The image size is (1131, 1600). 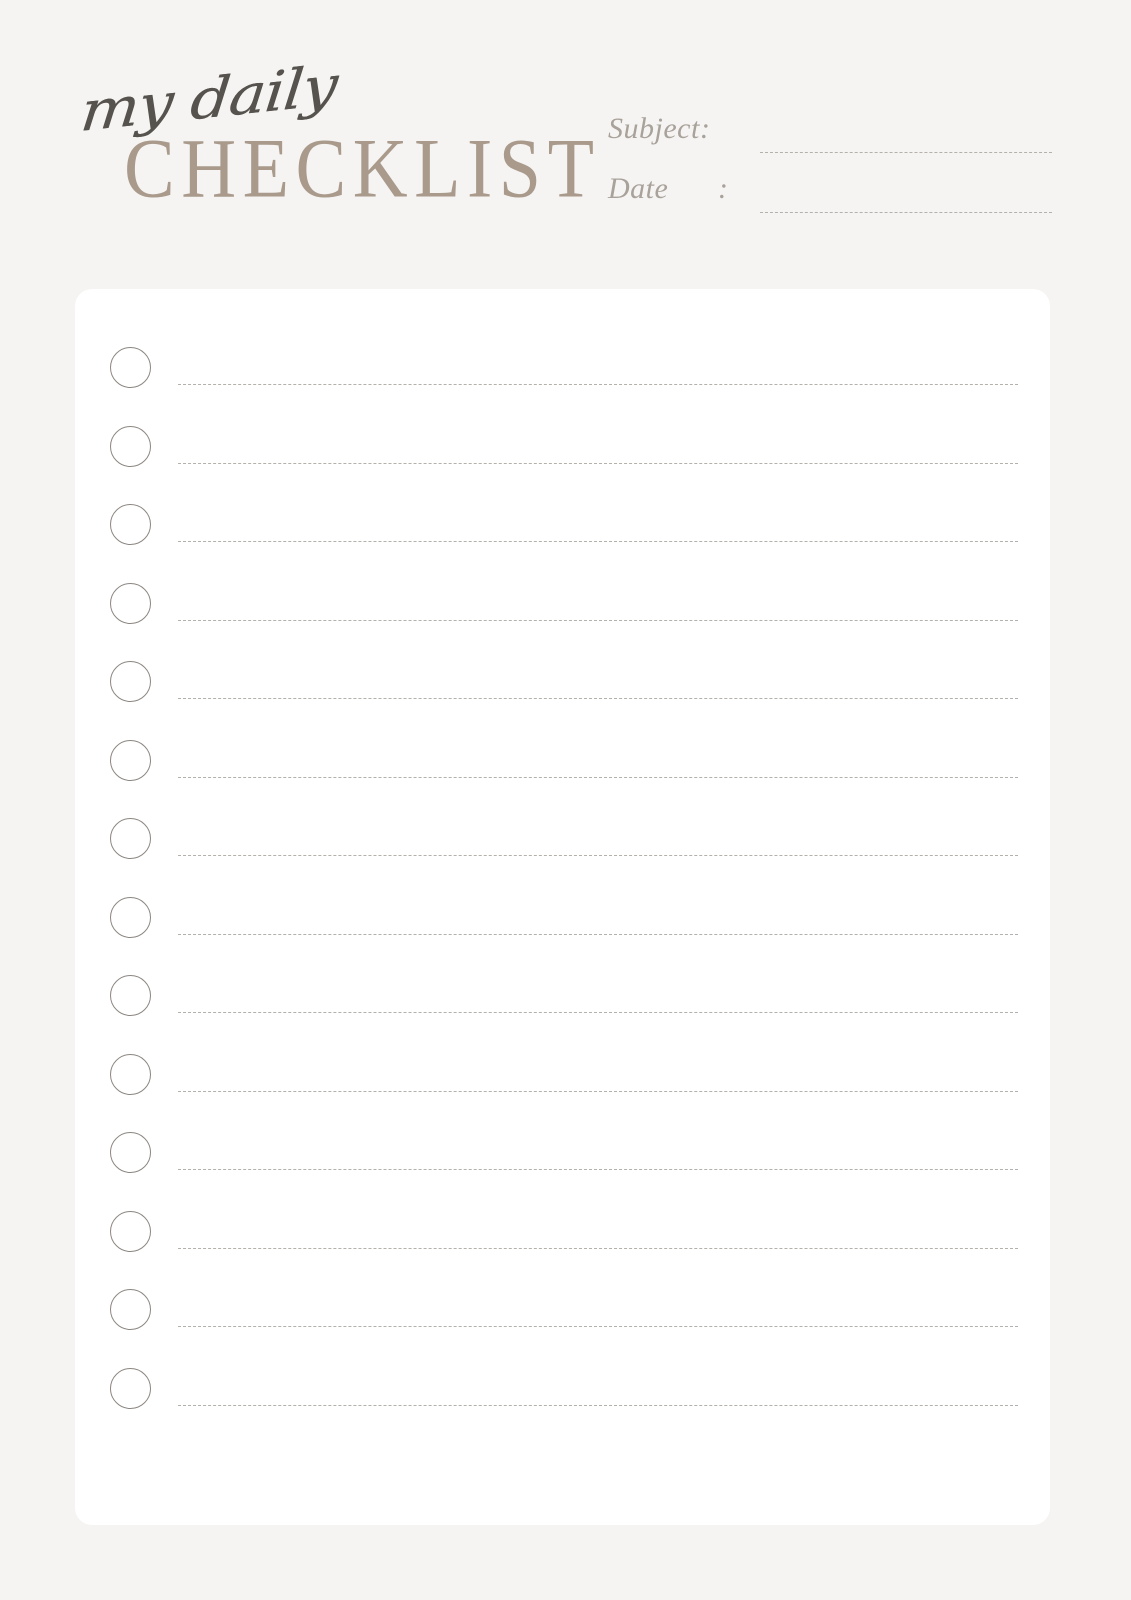 What do you see at coordinates (638, 188) in the screenshot?
I see `date-label: Date` at bounding box center [638, 188].